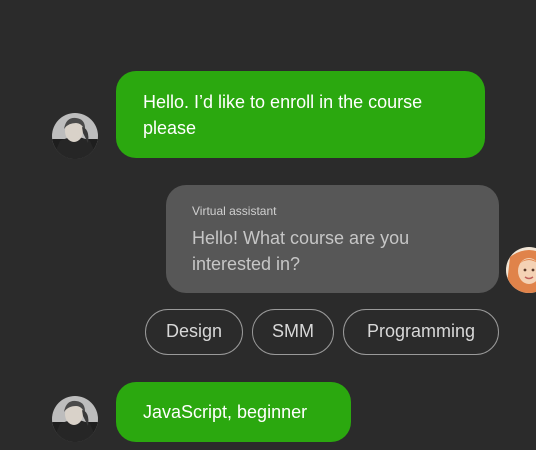 Image resolution: width=536 pixels, height=450 pixels. Describe the element at coordinates (234, 211) in the screenshot. I see `assistant-sender-name: Virtual assistant` at that location.